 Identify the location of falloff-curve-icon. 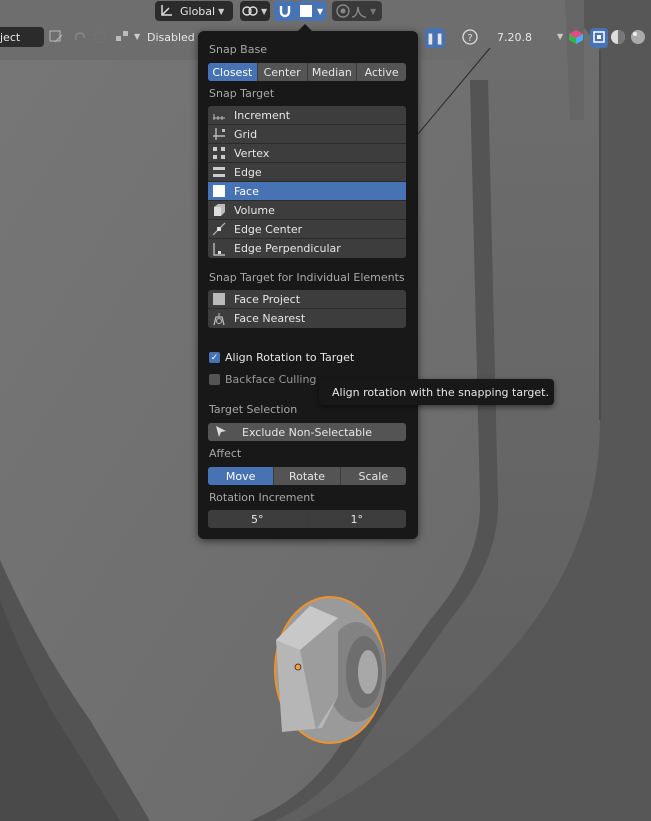
(359, 11).